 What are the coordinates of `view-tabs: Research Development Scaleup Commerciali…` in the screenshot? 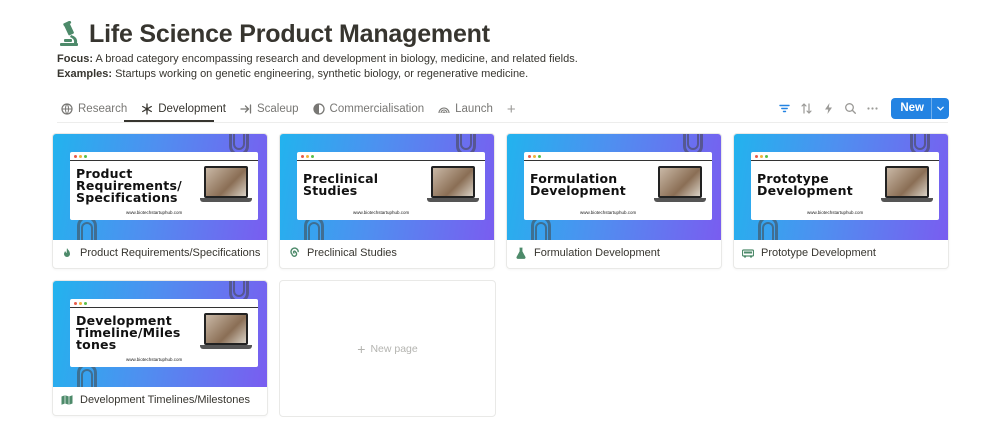 It's located at (291, 109).